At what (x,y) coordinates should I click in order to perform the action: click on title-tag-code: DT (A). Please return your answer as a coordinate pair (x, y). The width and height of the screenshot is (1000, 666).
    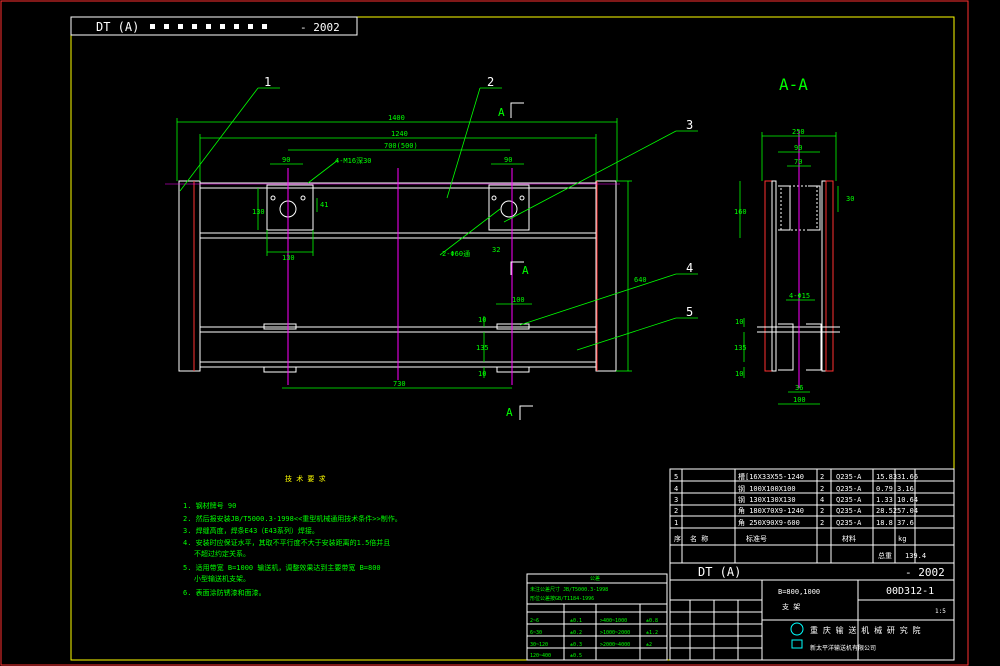
    Looking at the image, I should click on (117, 27).